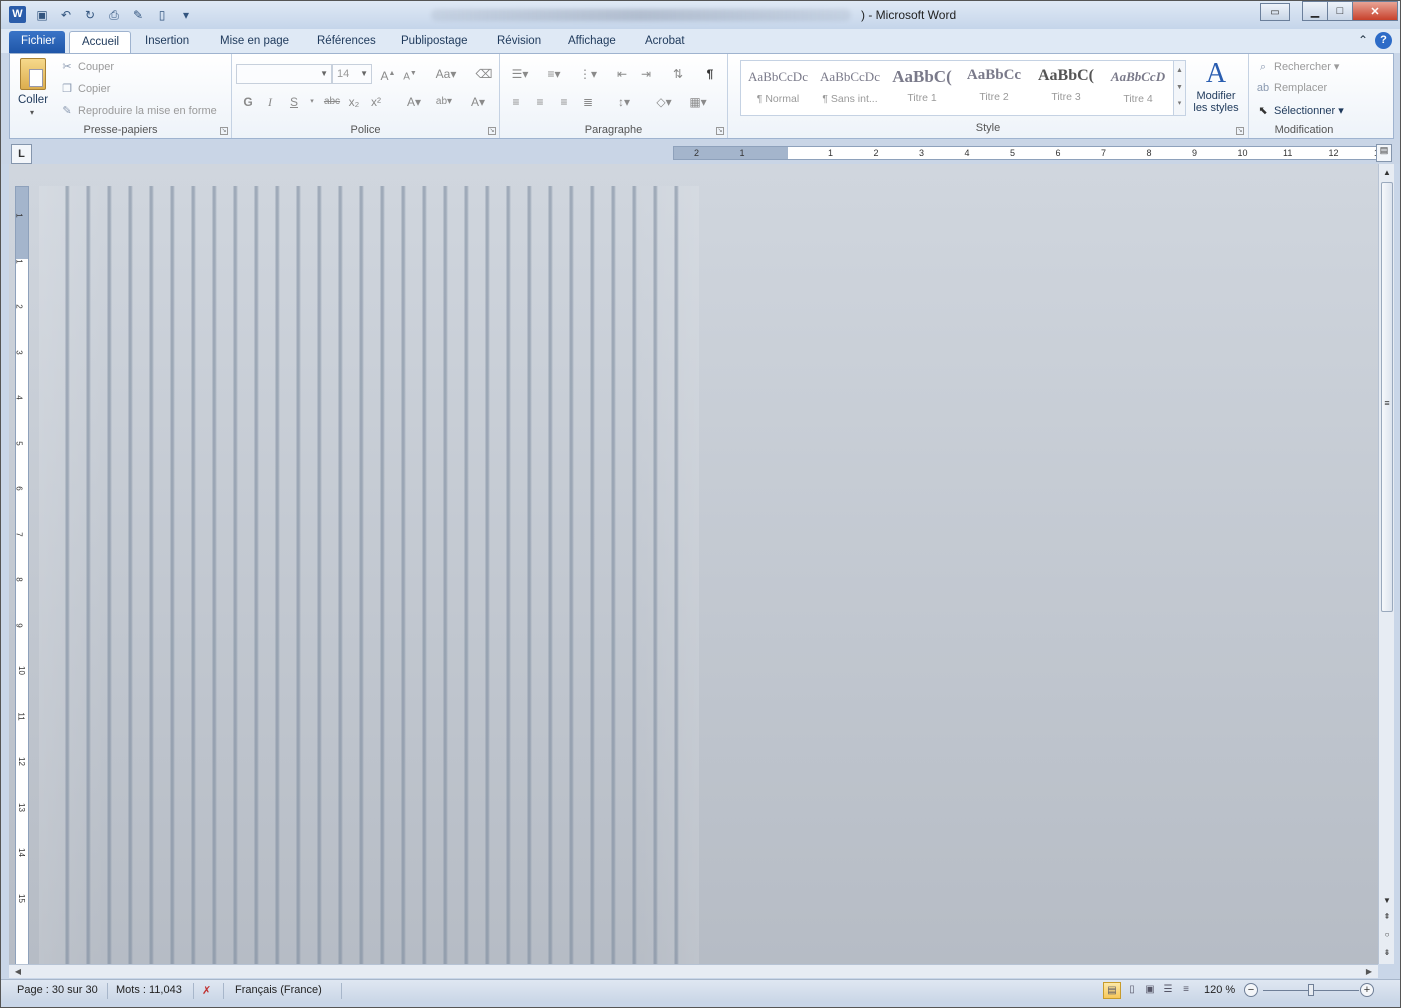 The image size is (1401, 1008). I want to click on modify-styles-button: A Modifier les styles, so click(1216, 86).